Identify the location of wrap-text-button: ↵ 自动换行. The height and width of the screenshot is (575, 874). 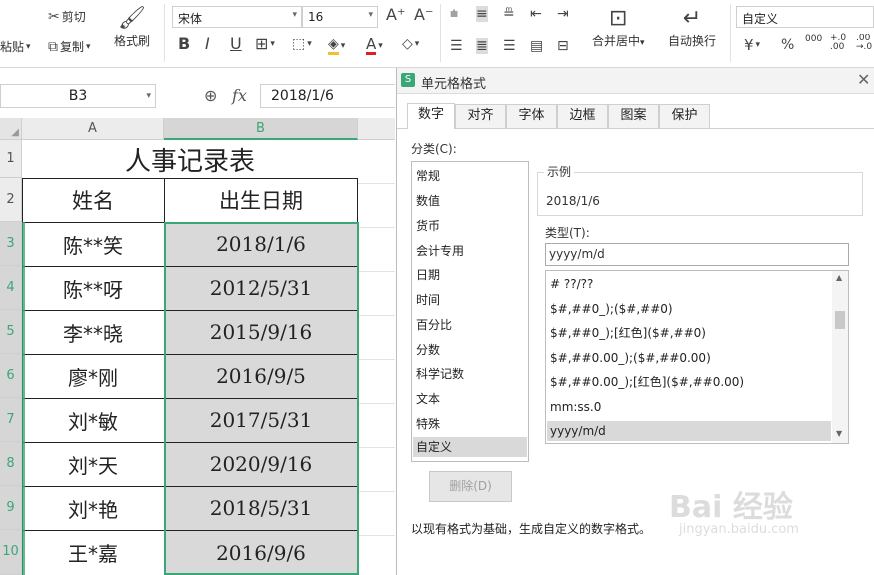
(692, 27).